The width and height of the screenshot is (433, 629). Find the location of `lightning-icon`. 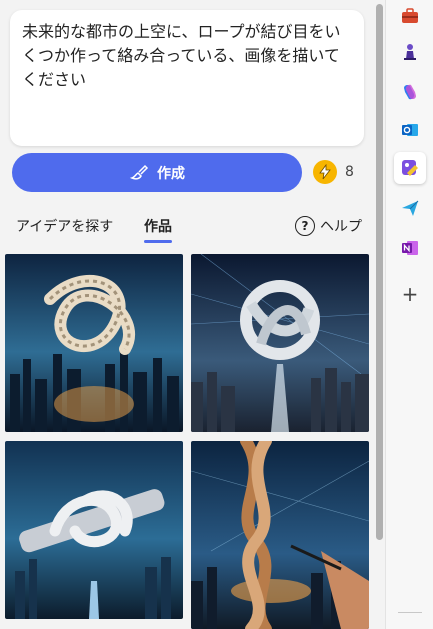

lightning-icon is located at coordinates (325, 172).